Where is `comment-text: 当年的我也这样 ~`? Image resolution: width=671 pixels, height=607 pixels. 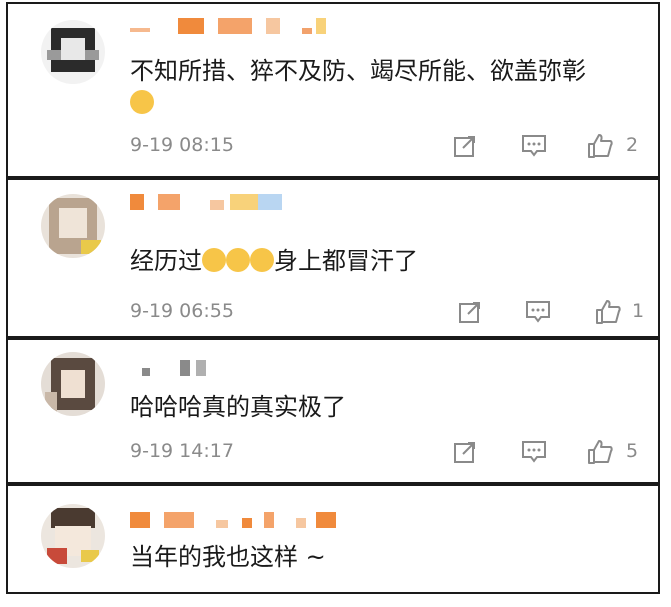
comment-text: 当年的我也这样 ~ is located at coordinates (228, 557).